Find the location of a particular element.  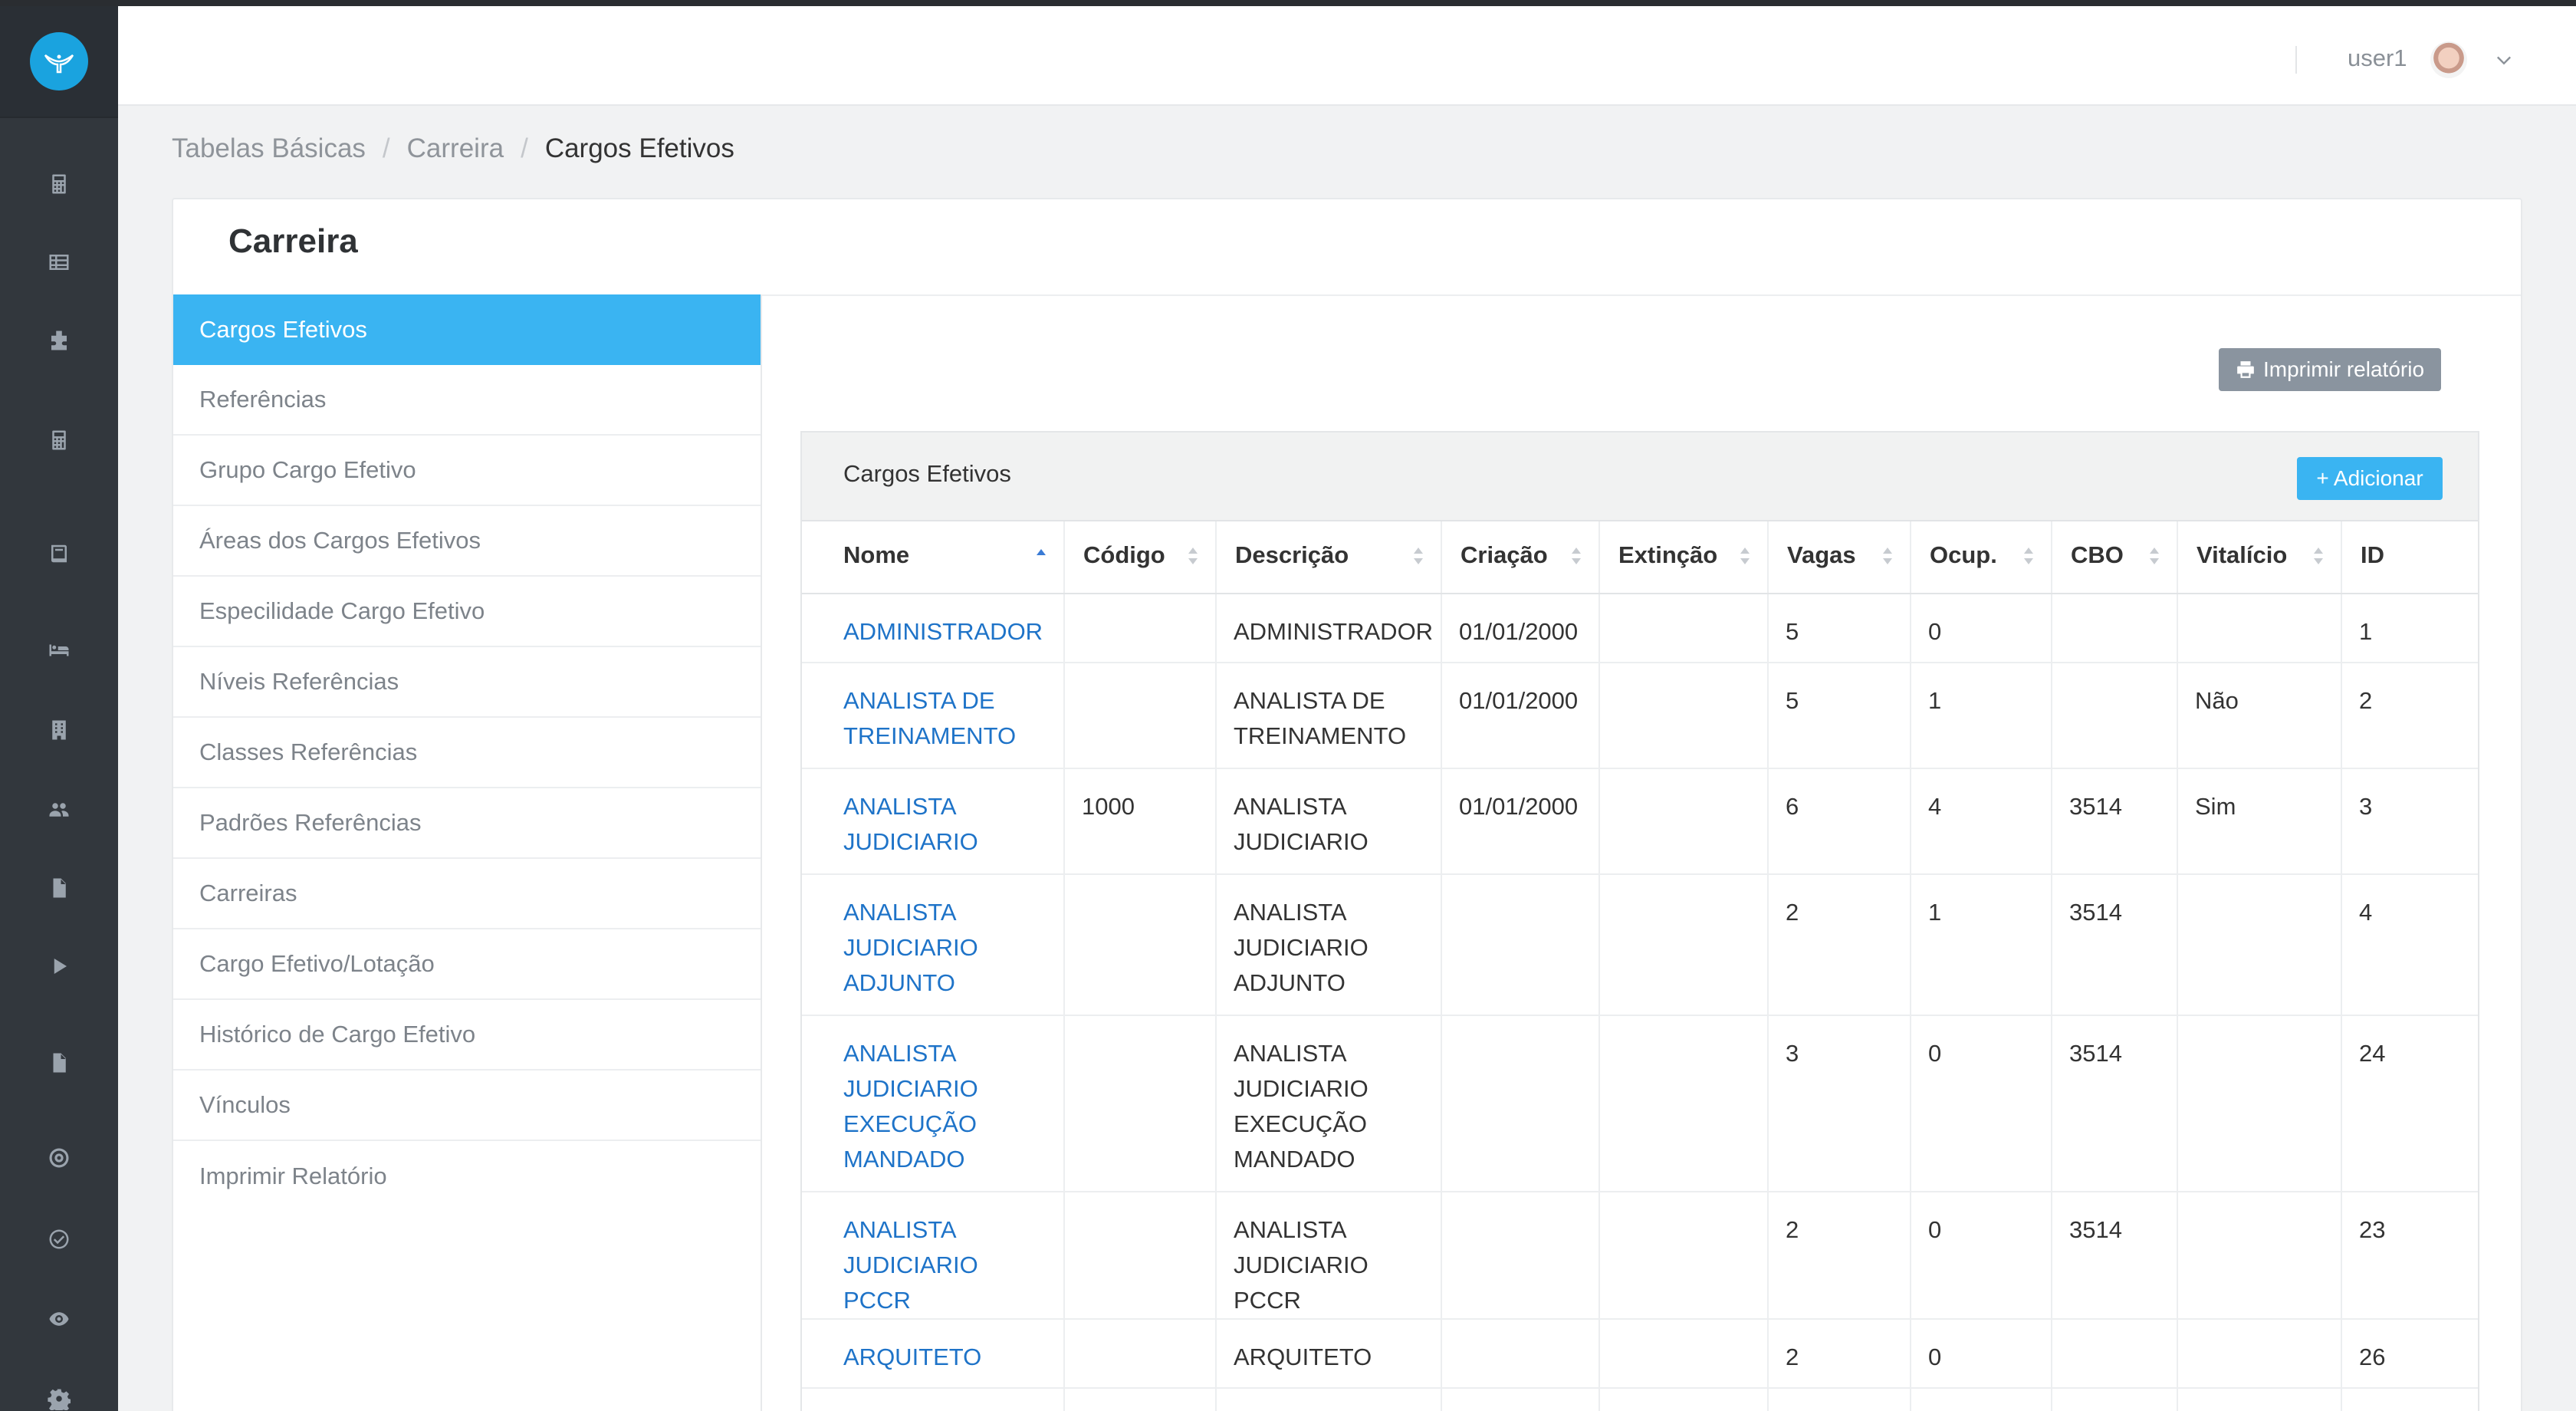

cell-nome: ANALISTA JUDICIARIO EXECUÇÃO MANDADO is located at coordinates (934, 1104).